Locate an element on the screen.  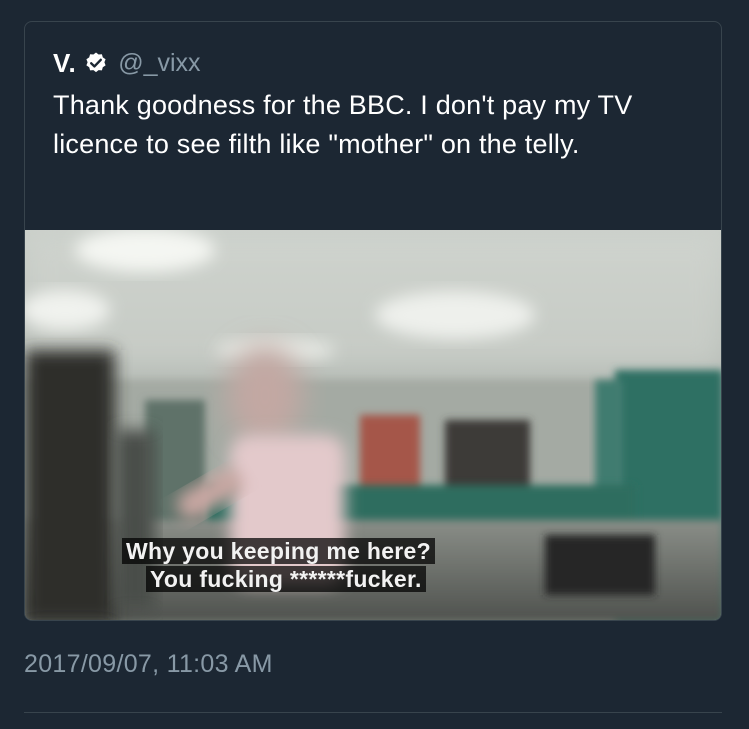
verified-badge-icon is located at coordinates (96, 63).